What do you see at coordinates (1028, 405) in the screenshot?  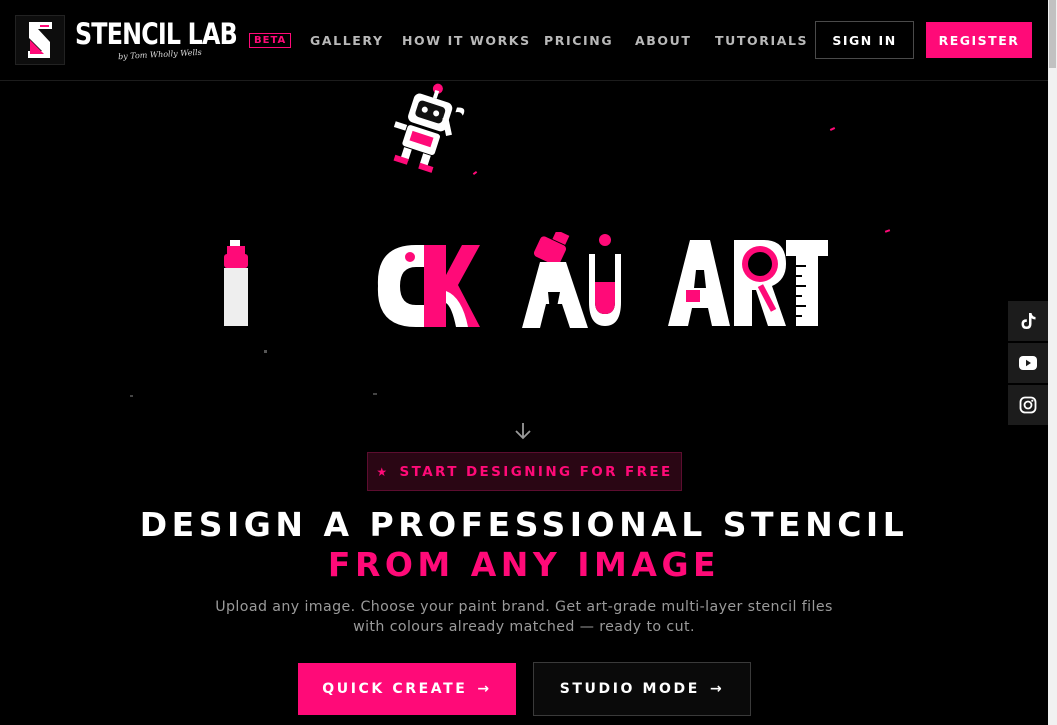 I see `instagram-icon` at bounding box center [1028, 405].